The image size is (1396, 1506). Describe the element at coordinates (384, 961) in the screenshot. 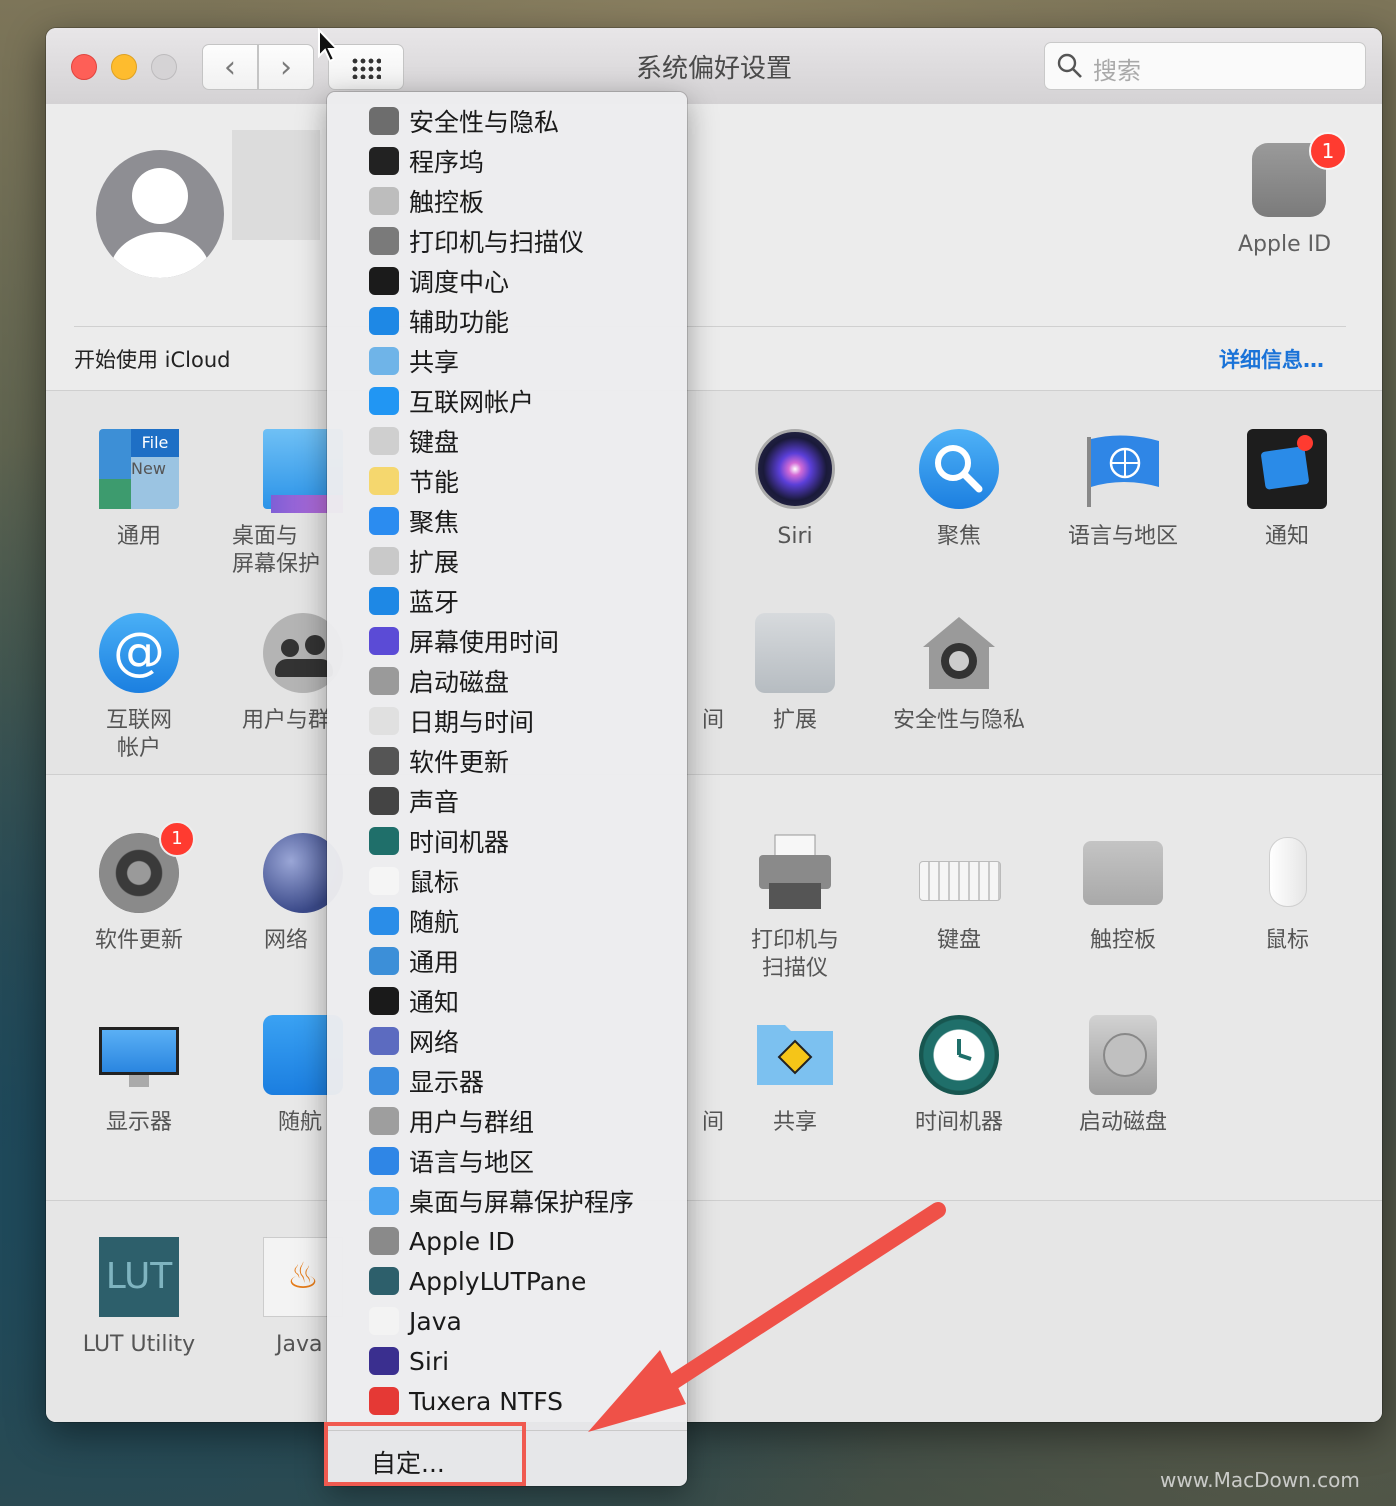

I see `general-icon` at that location.